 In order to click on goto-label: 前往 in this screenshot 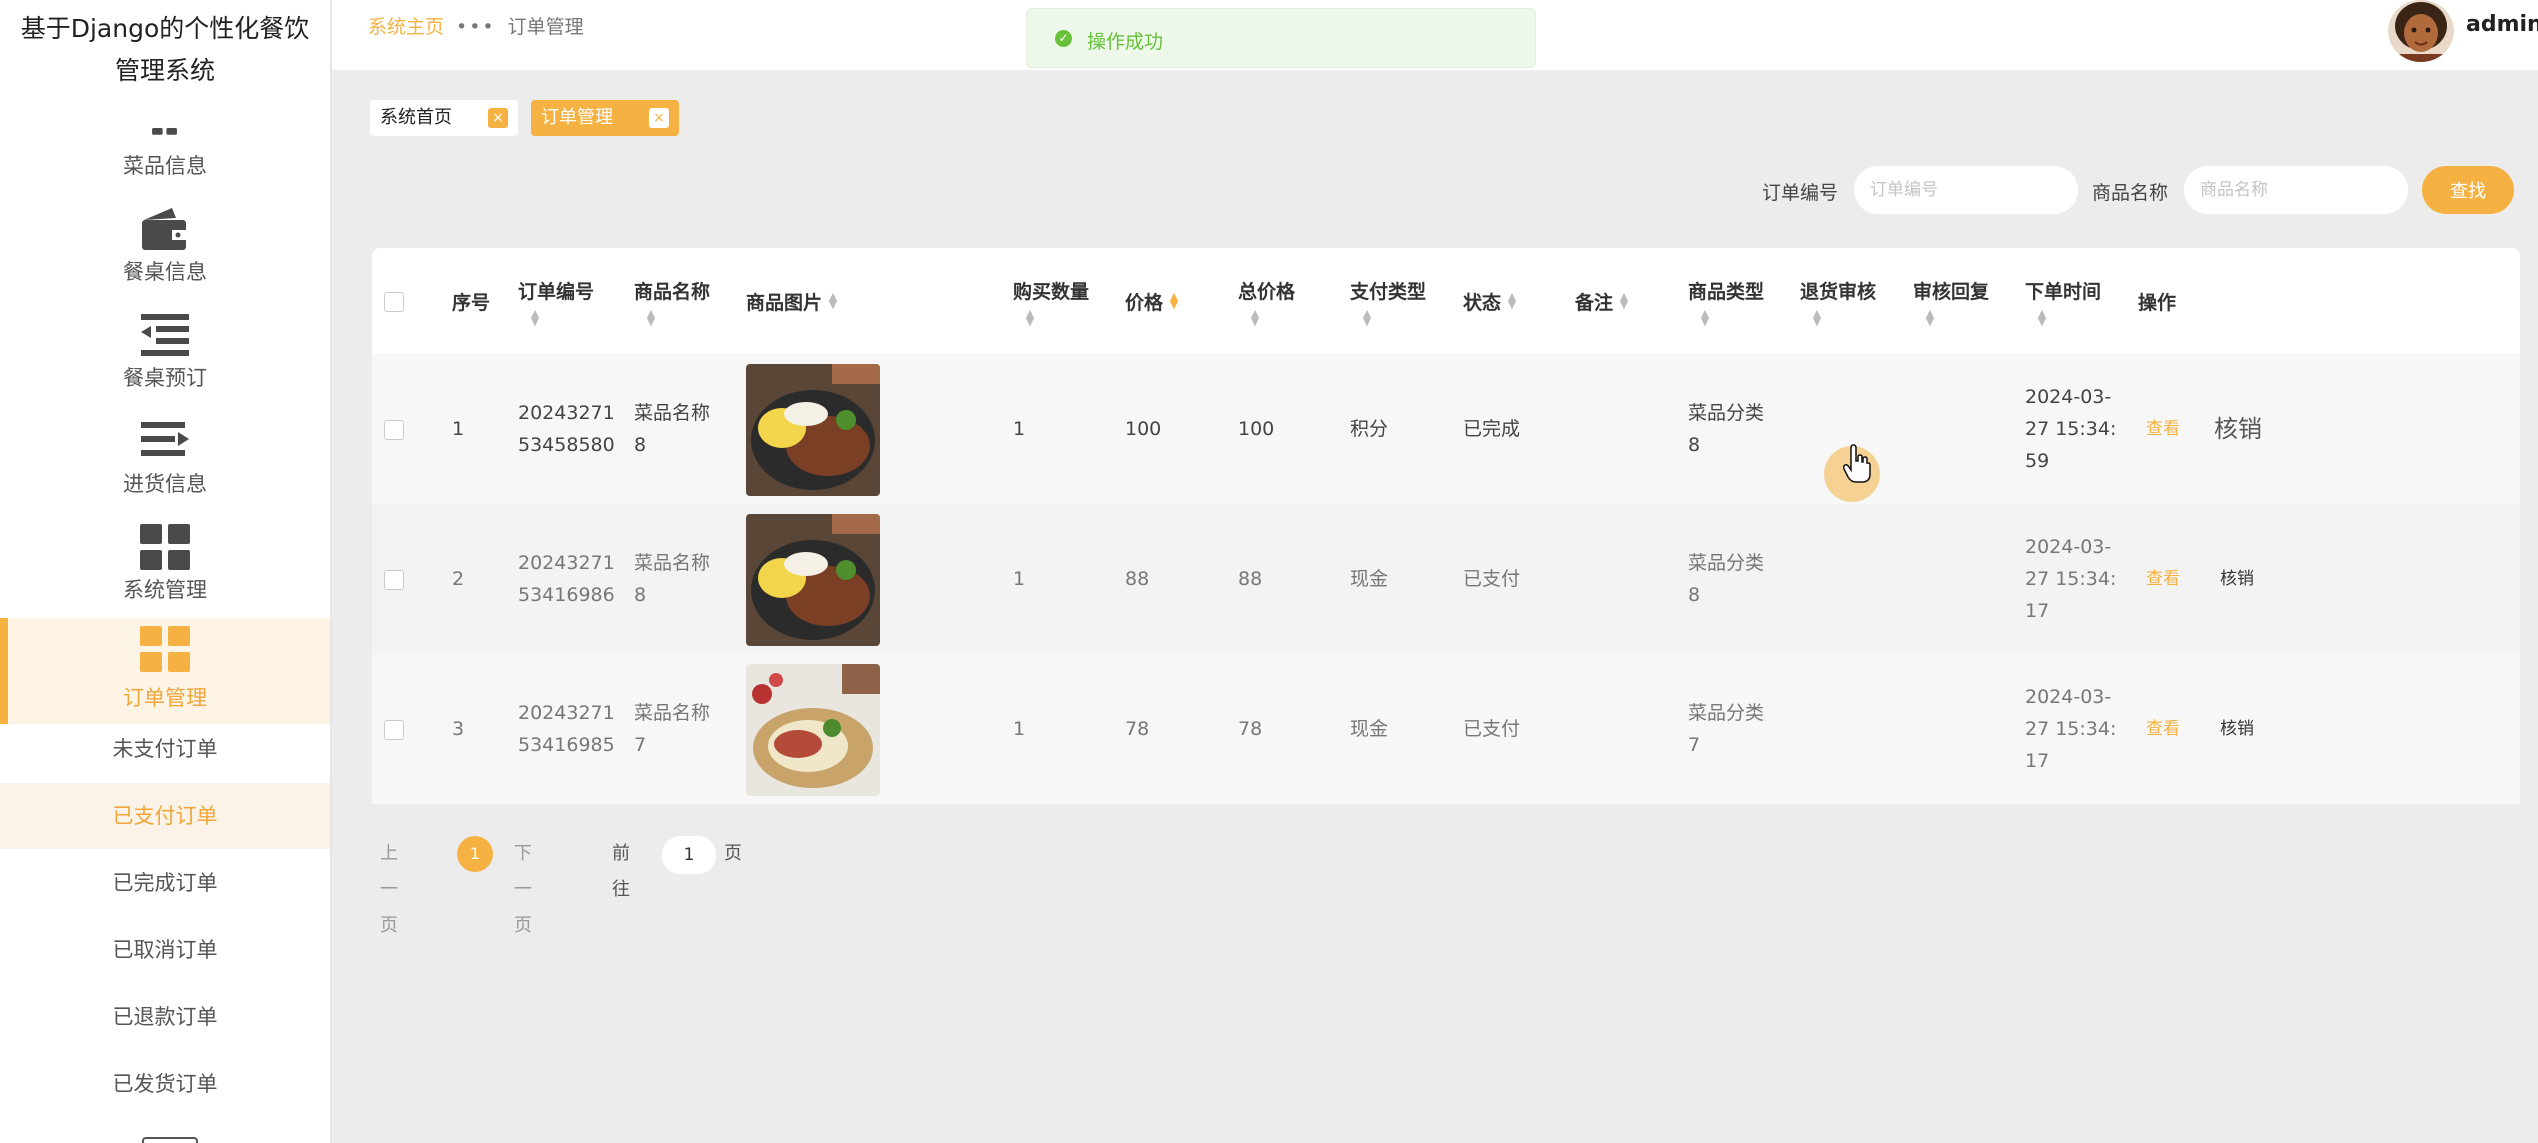, I will do `click(621, 871)`.